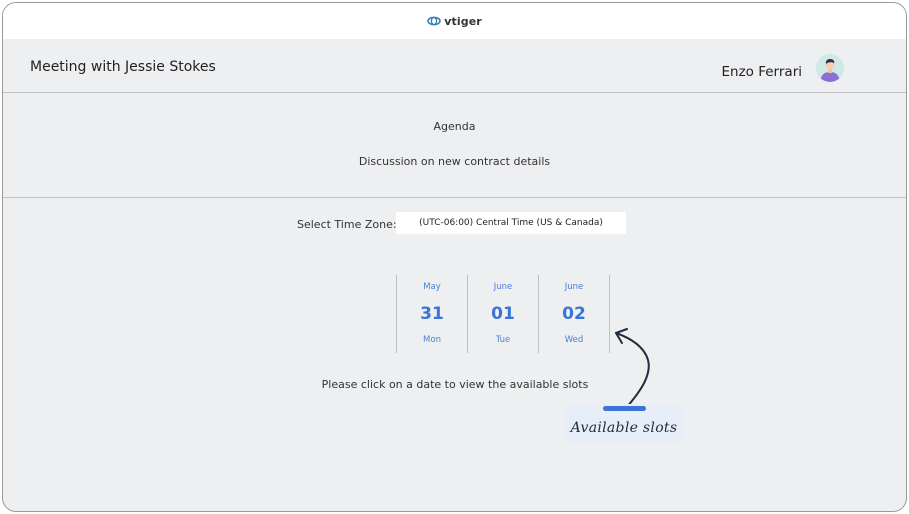 Image resolution: width=909 pixels, height=514 pixels. I want to click on date-option-june-01: June 01 Tue, so click(503, 314).